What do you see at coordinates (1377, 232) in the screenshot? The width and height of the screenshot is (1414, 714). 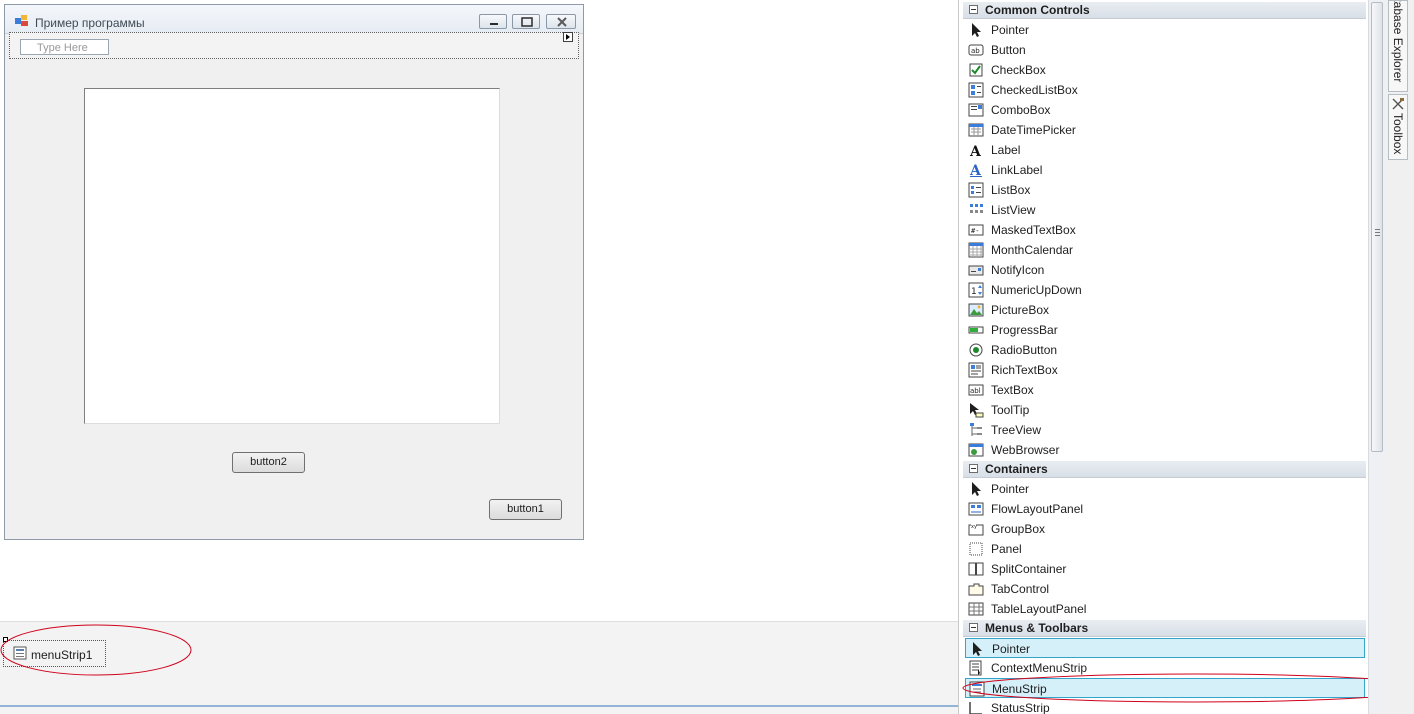 I see `grip-icon` at bounding box center [1377, 232].